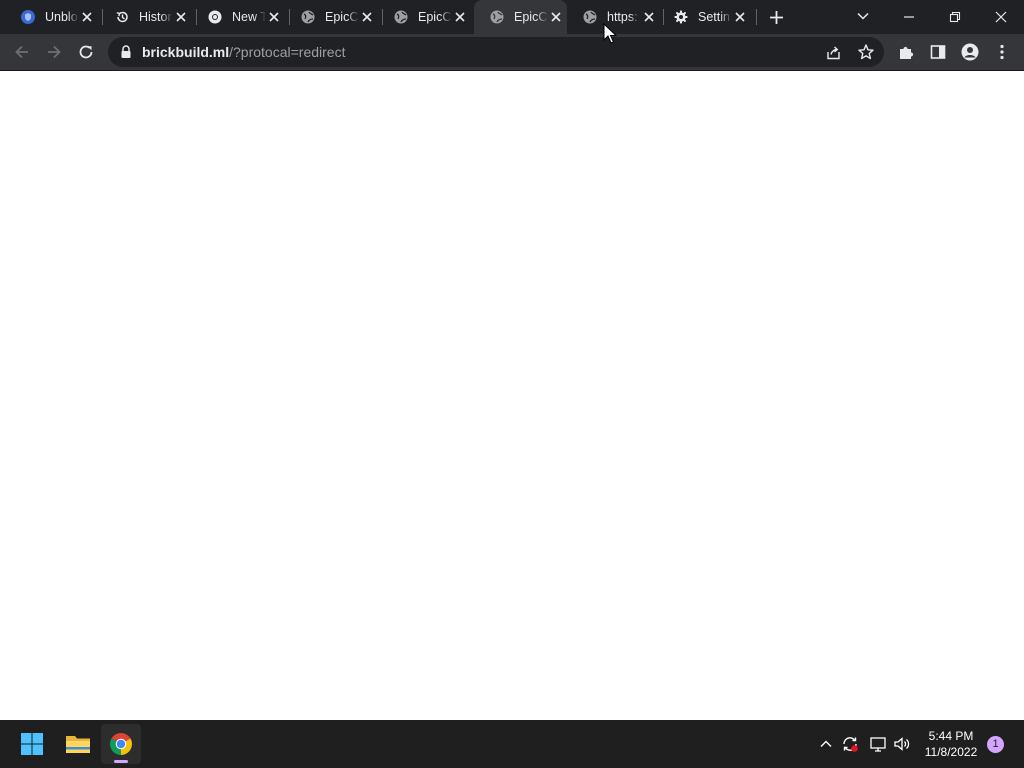  What do you see at coordinates (951, 752) in the screenshot?
I see `clock-date: 11/8/2022` at bounding box center [951, 752].